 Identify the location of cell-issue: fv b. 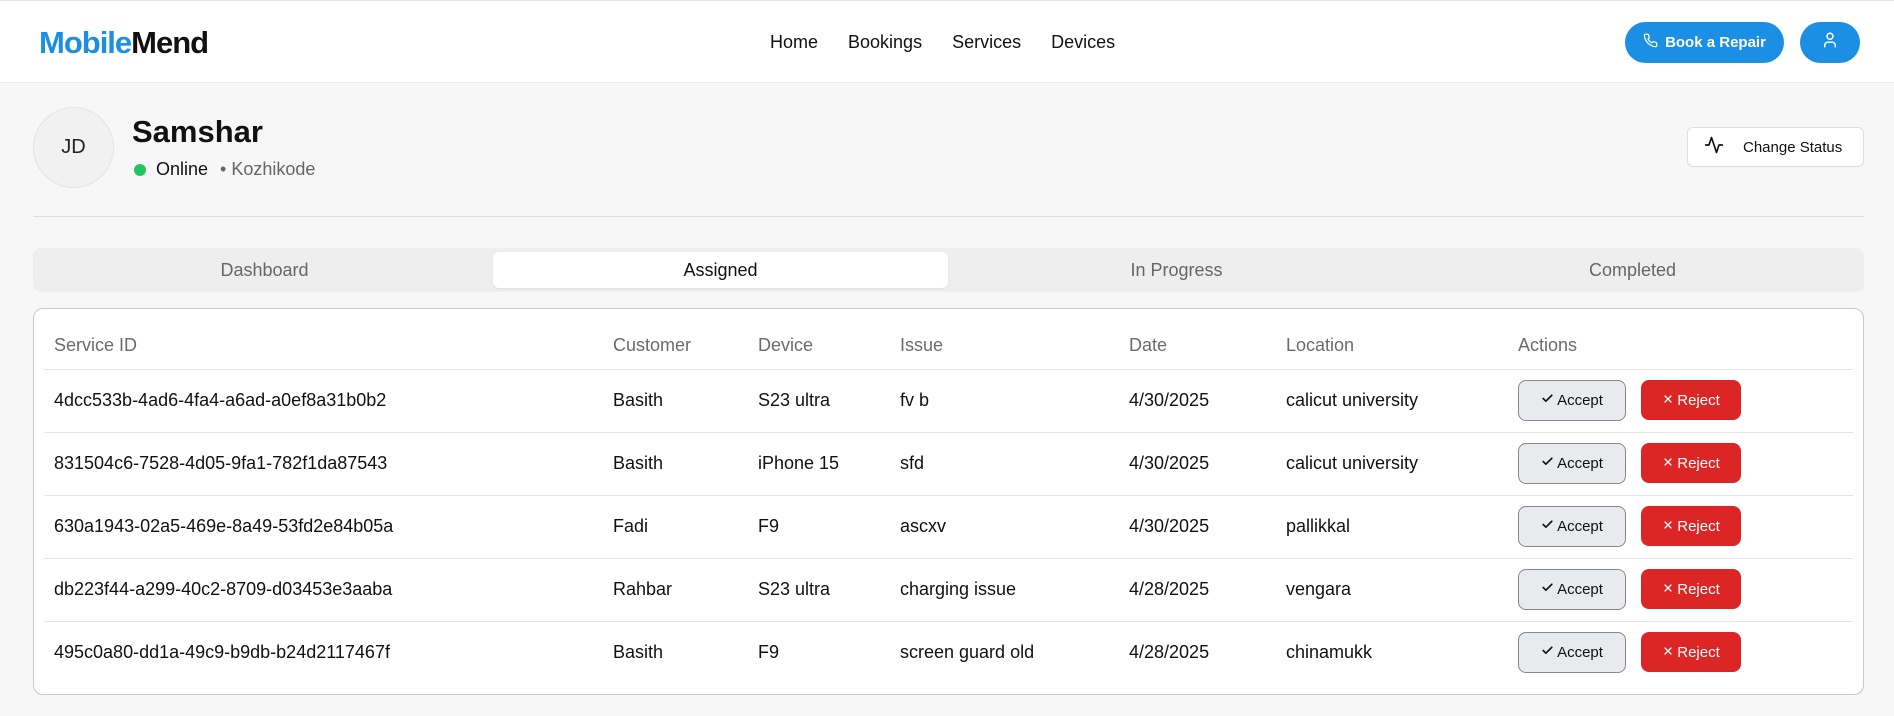
(915, 400).